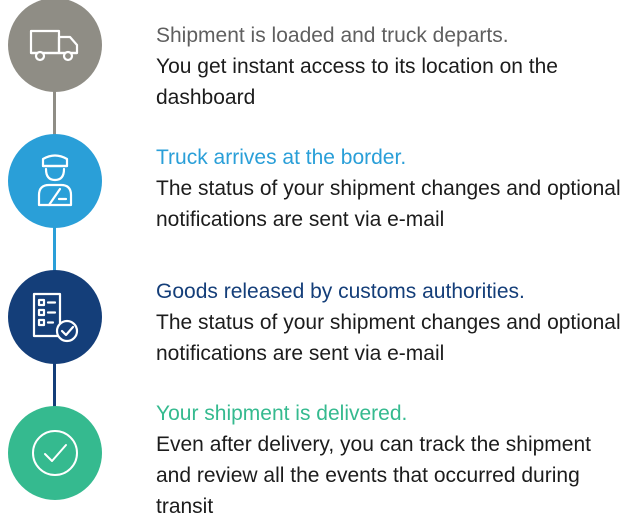 Image resolution: width=627 pixels, height=525 pixels. I want to click on document-check-icon, so click(55, 317).